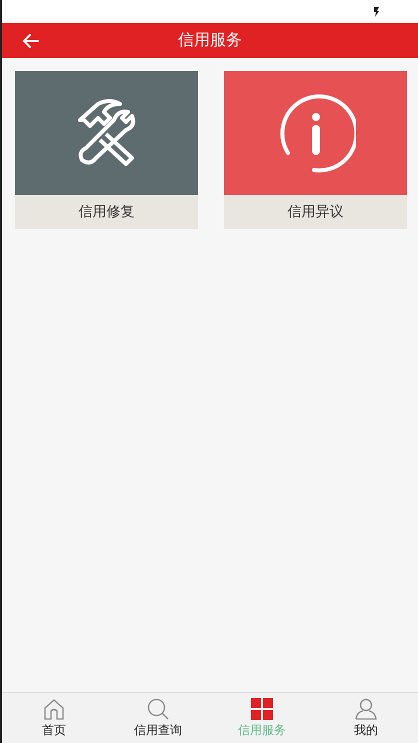  I want to click on back-arrow-icon, so click(31, 41).